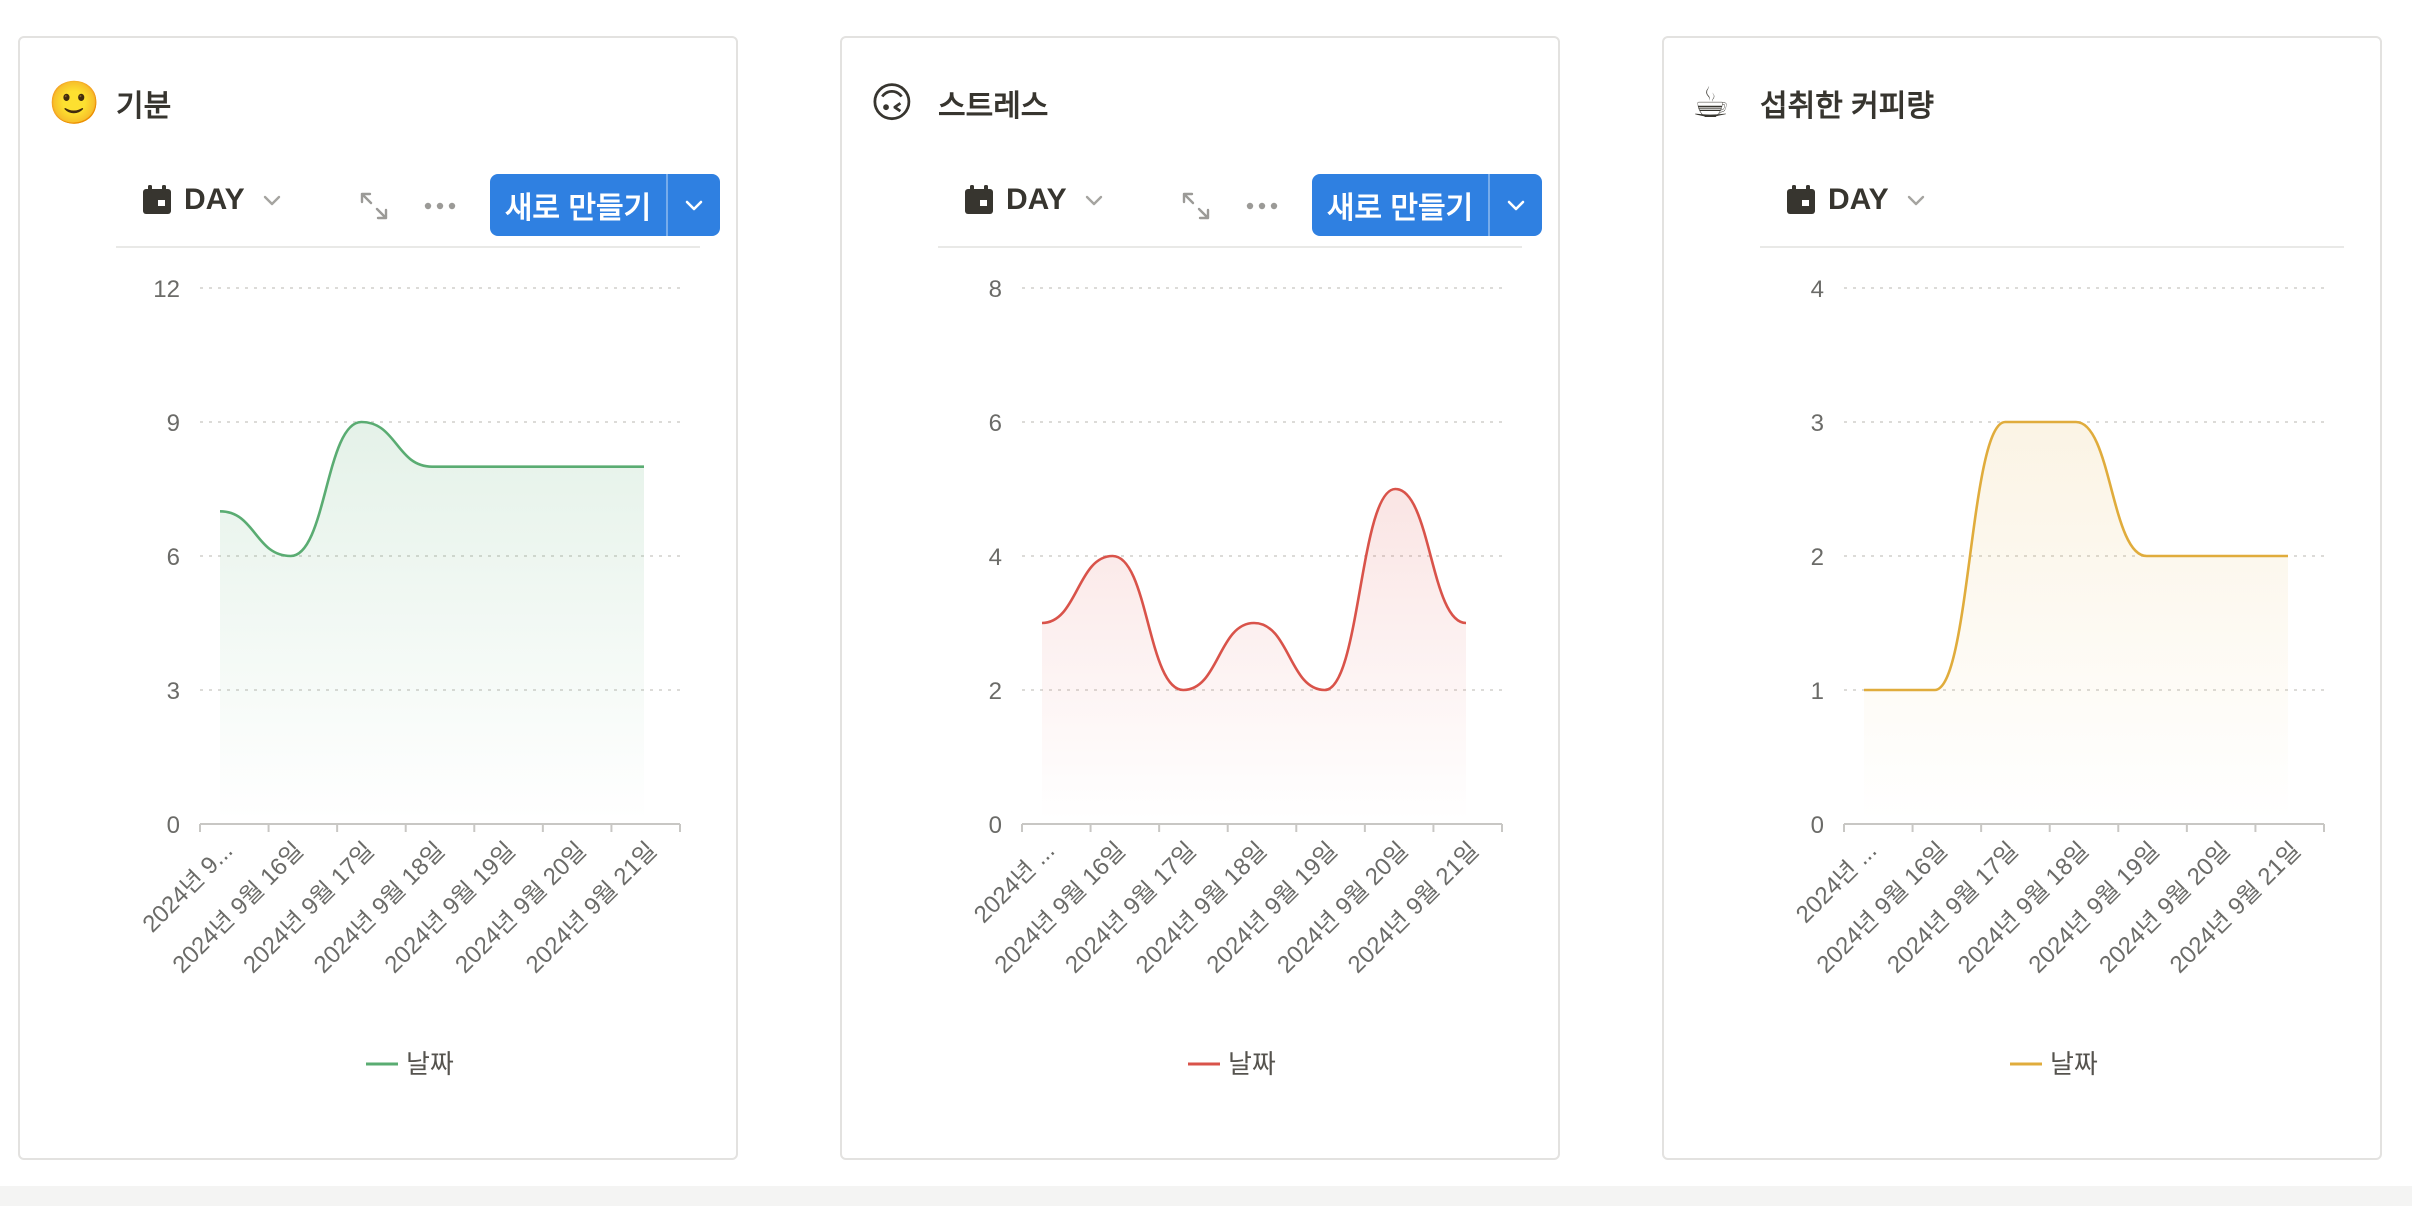 The width and height of the screenshot is (2412, 1206). Describe the element at coordinates (1206, 1196) in the screenshot. I see `bottom-scroll-strip` at that location.